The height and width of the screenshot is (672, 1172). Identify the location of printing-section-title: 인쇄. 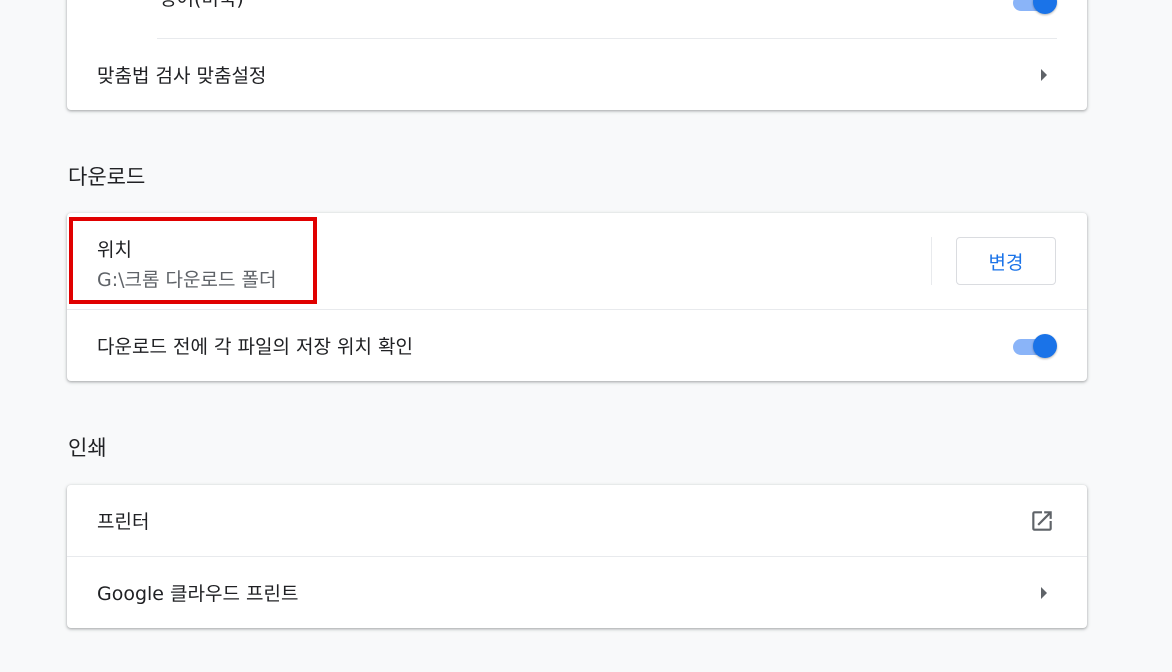
(87, 448).